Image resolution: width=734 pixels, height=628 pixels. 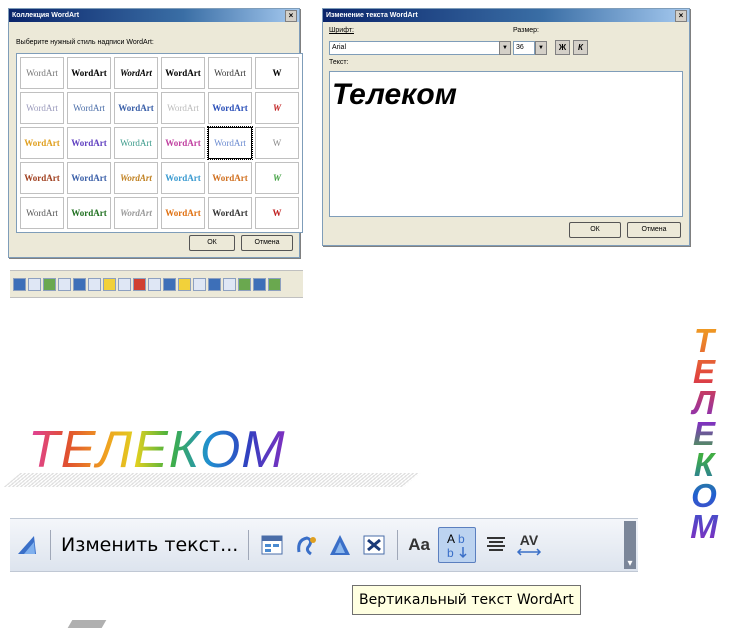 I want to click on insert-wordart-icon, so click(x=27, y=545).